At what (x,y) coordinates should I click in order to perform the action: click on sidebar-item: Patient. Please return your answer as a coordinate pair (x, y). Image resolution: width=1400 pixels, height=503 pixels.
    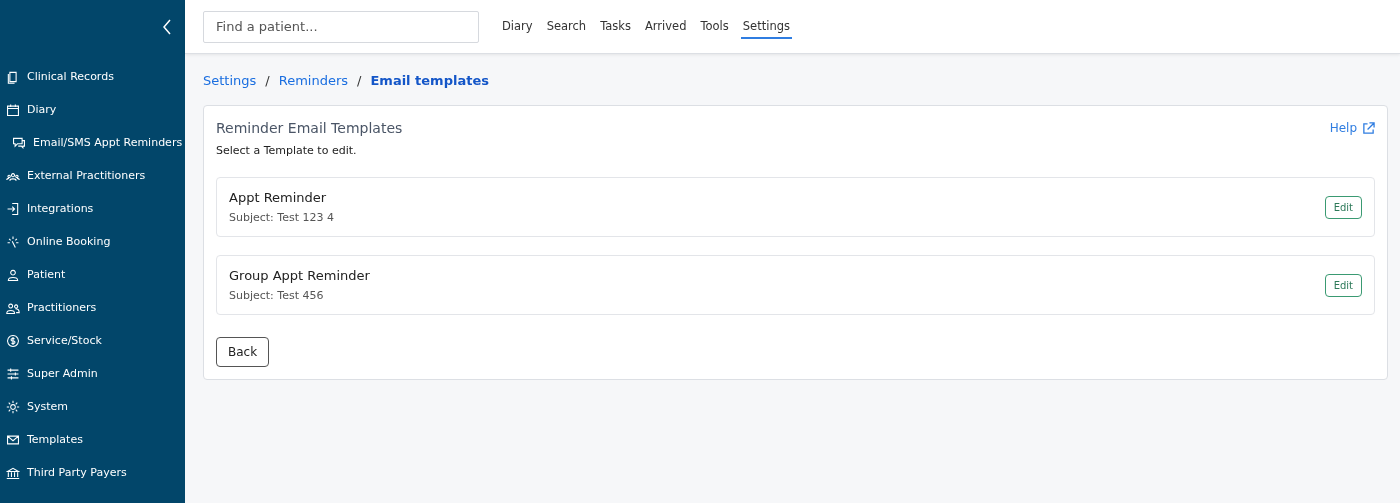
    Looking at the image, I should click on (92, 274).